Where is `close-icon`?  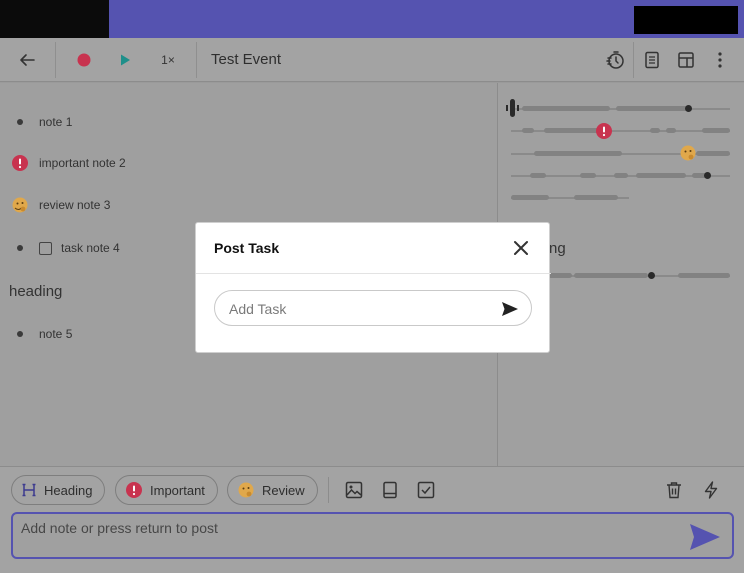
close-icon is located at coordinates (521, 248).